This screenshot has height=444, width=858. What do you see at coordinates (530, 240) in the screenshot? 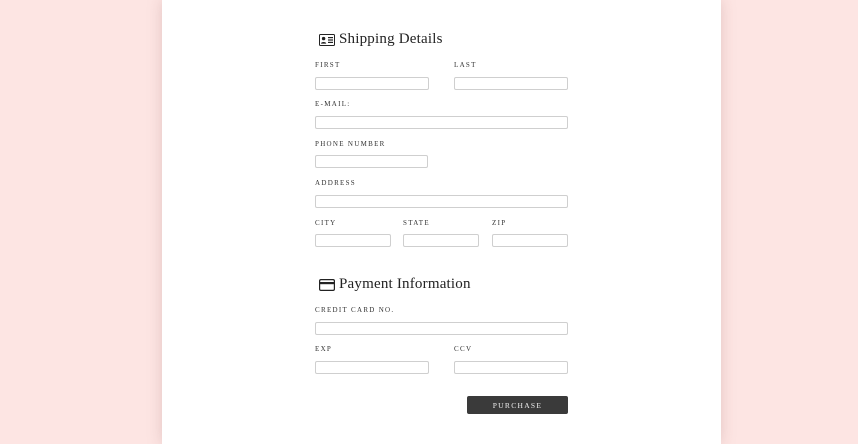
I see `zip-input` at bounding box center [530, 240].